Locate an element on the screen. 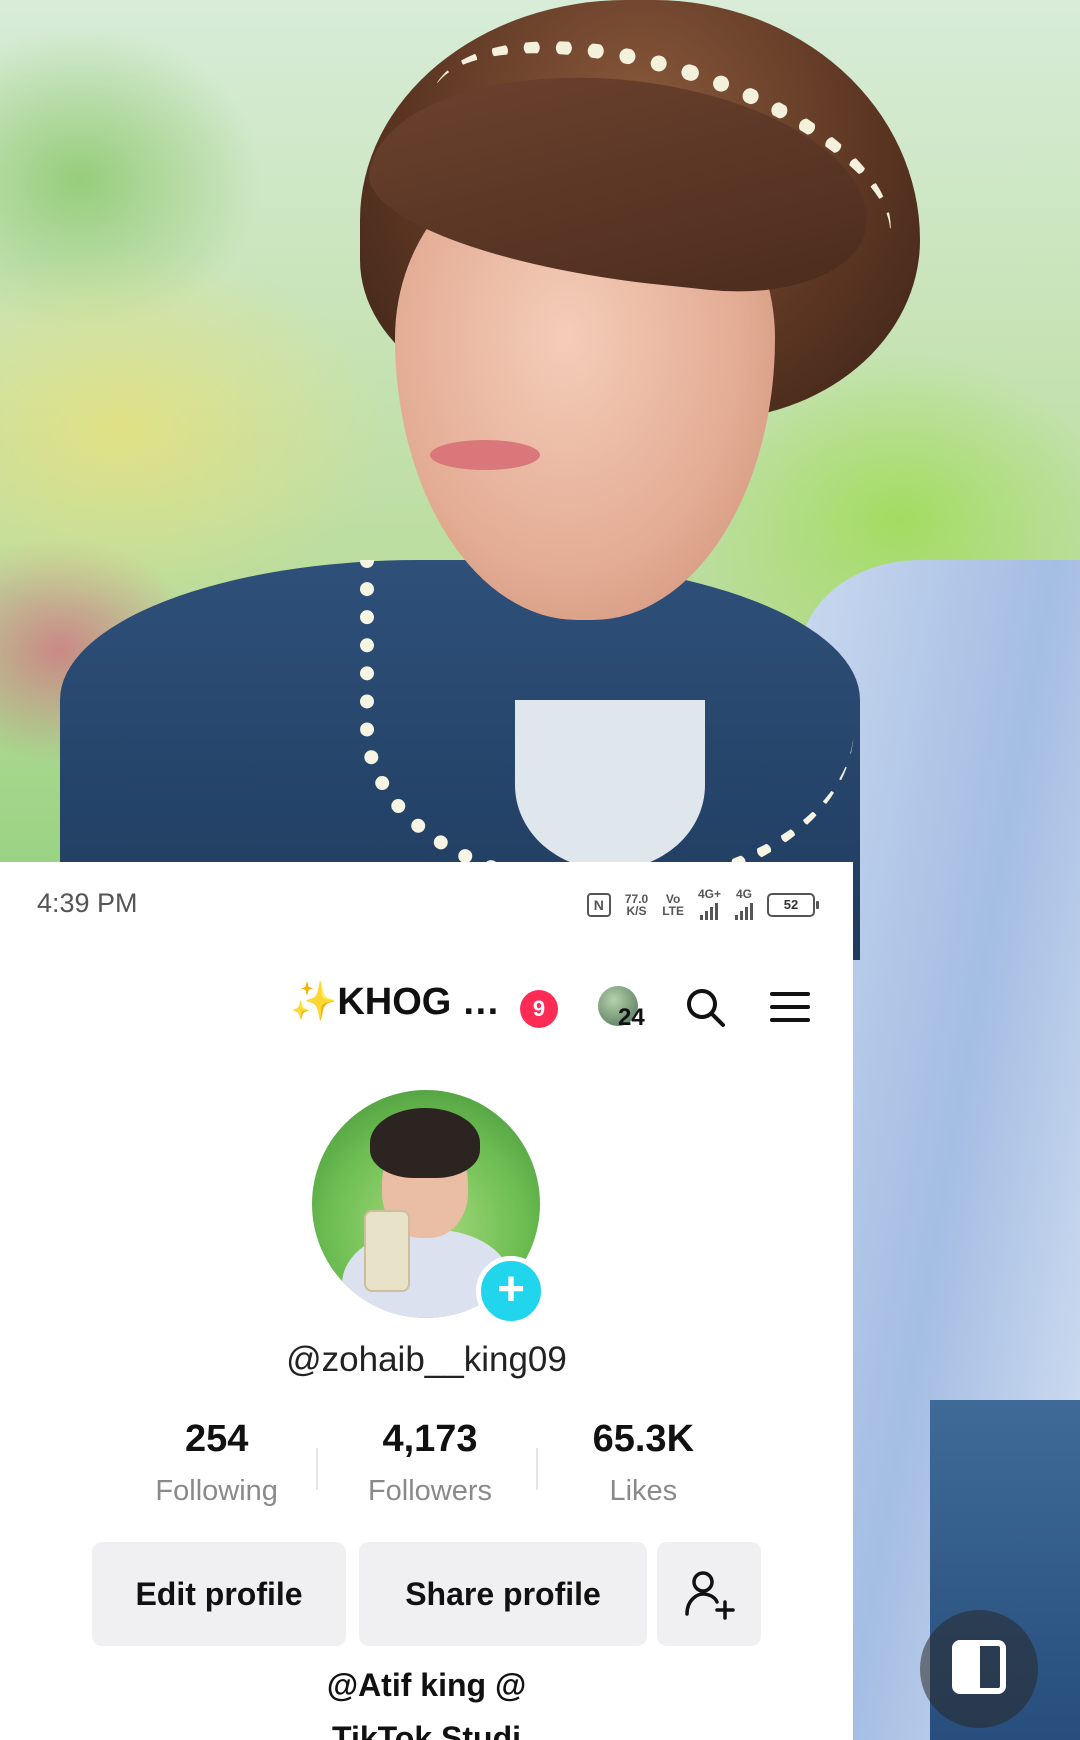 The width and height of the screenshot is (1080, 1740). split-screen-icon is located at coordinates (979, 1669).